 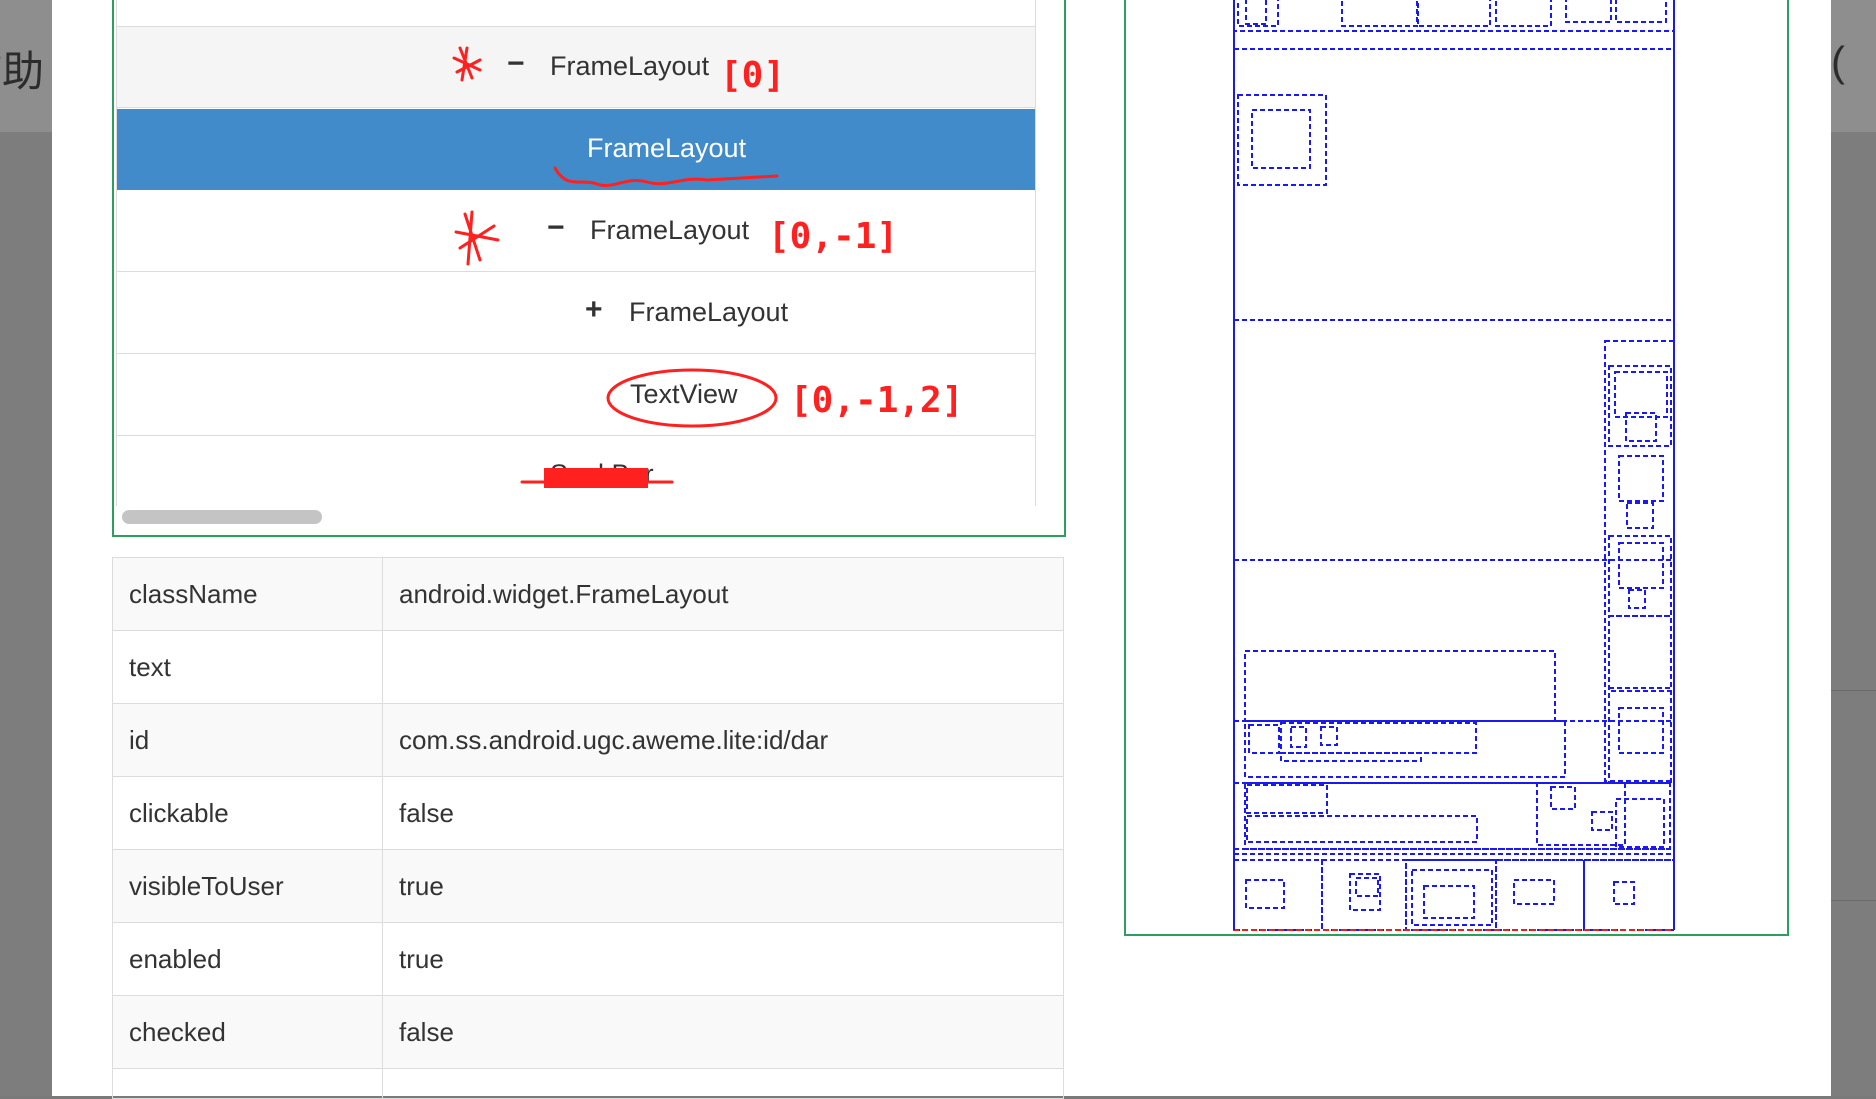 What do you see at coordinates (588, 1083) in the screenshot?
I see `table-row` at bounding box center [588, 1083].